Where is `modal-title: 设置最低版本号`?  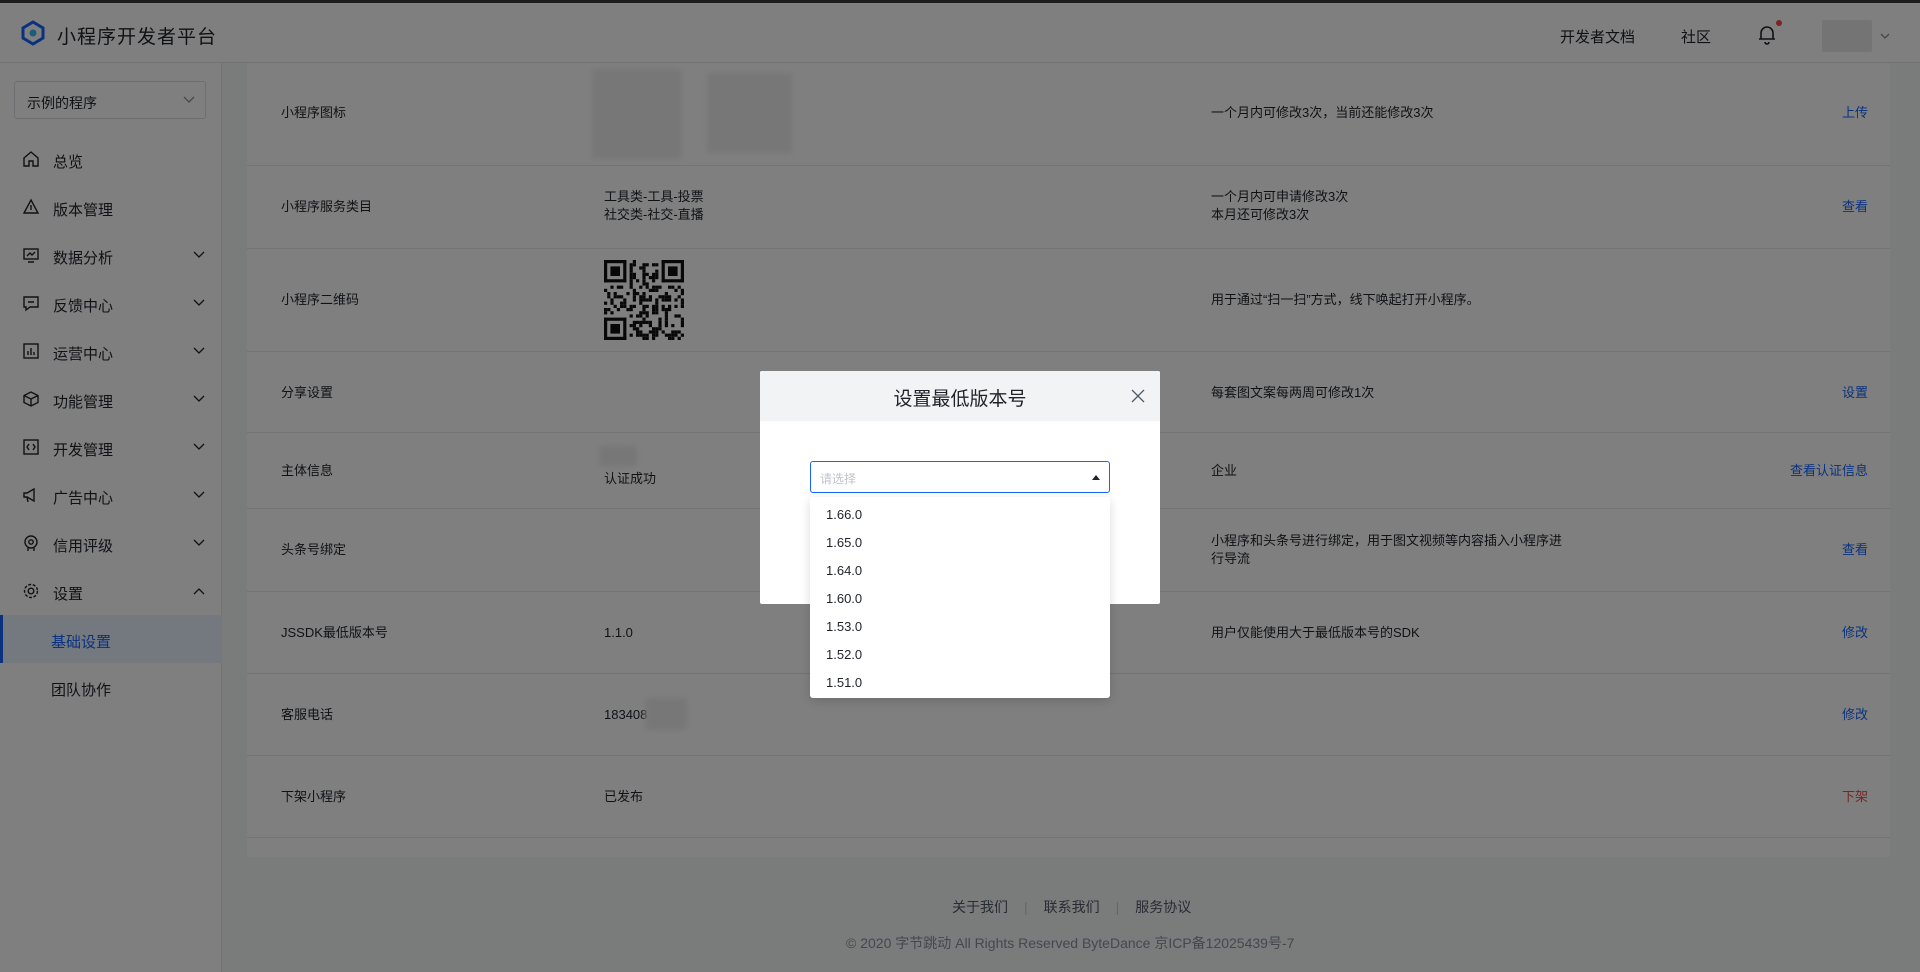 modal-title: 设置最低版本号 is located at coordinates (960, 399).